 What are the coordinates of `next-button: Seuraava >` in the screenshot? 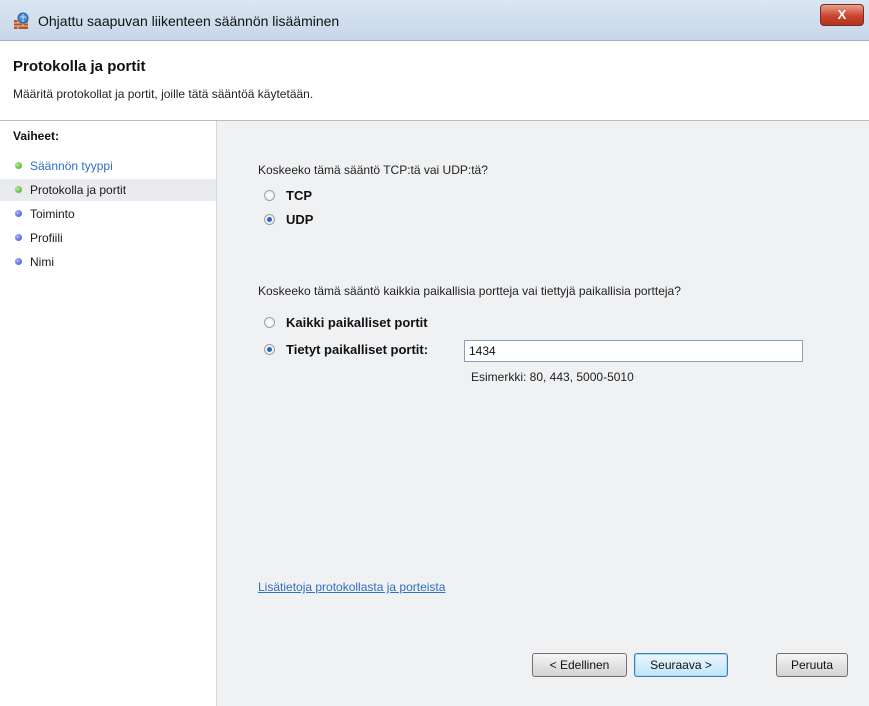 It's located at (681, 665).